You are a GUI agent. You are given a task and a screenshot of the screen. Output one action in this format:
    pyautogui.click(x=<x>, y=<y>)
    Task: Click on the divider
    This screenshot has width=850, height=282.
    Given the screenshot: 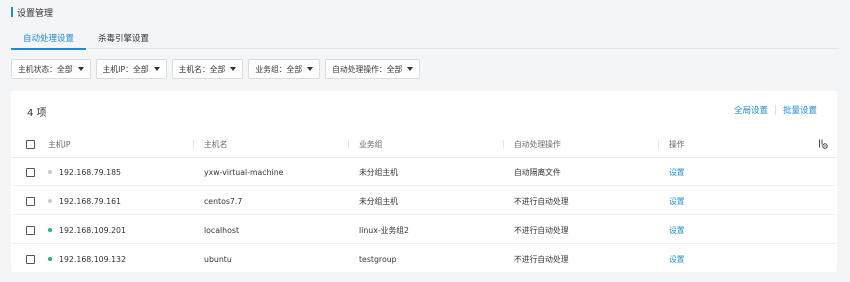 What is the action you would take?
    pyautogui.click(x=775, y=110)
    